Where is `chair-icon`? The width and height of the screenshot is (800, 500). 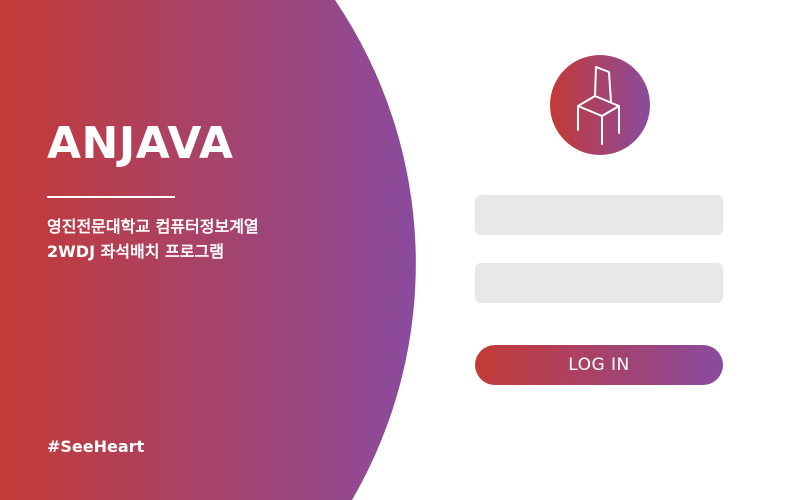
chair-icon is located at coordinates (600, 105).